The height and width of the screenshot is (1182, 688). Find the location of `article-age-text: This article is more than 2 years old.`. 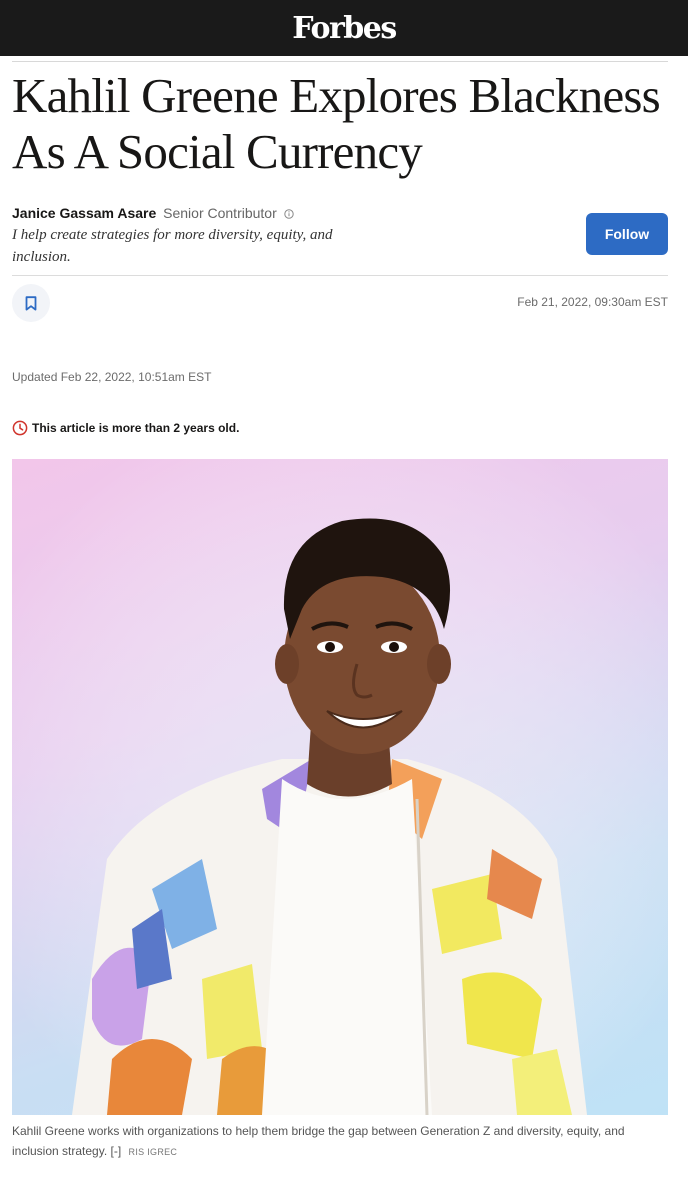

article-age-text: This article is more than 2 years old. is located at coordinates (136, 428).